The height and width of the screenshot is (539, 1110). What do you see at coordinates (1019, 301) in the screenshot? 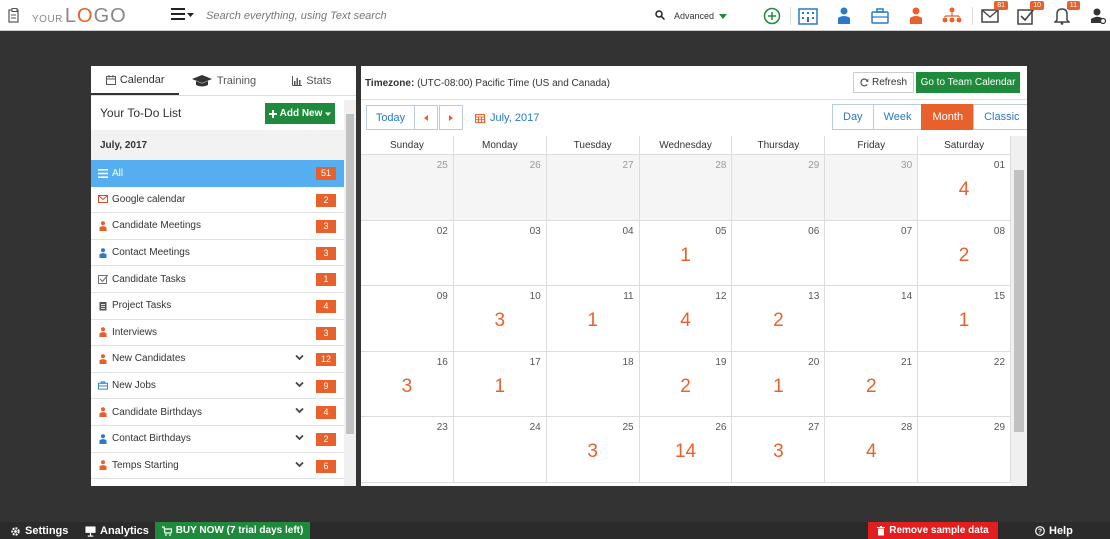
I see `calendar-scroll-thumb` at bounding box center [1019, 301].